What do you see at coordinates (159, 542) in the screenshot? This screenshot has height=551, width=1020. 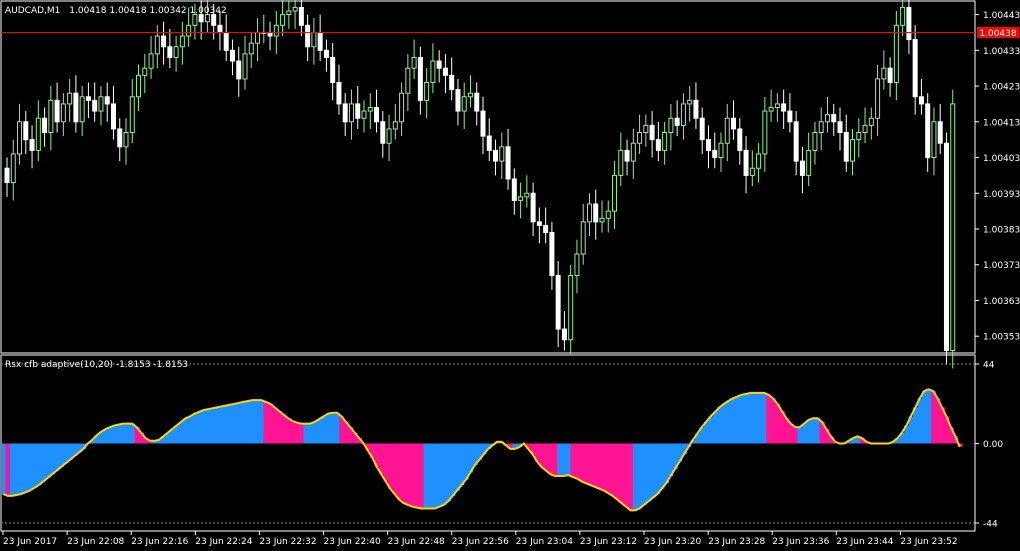 I see `time-tick-label: 23 Jun 22:16` at bounding box center [159, 542].